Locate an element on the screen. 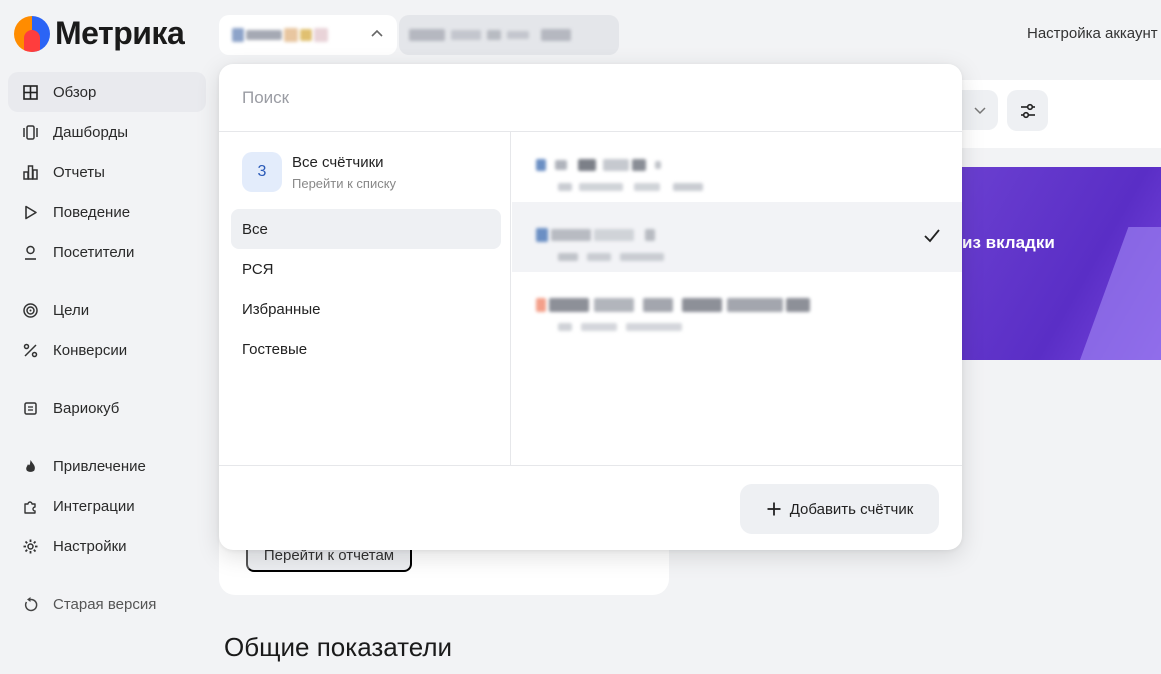  counter-favicon-blurred is located at coordinates (238, 35).